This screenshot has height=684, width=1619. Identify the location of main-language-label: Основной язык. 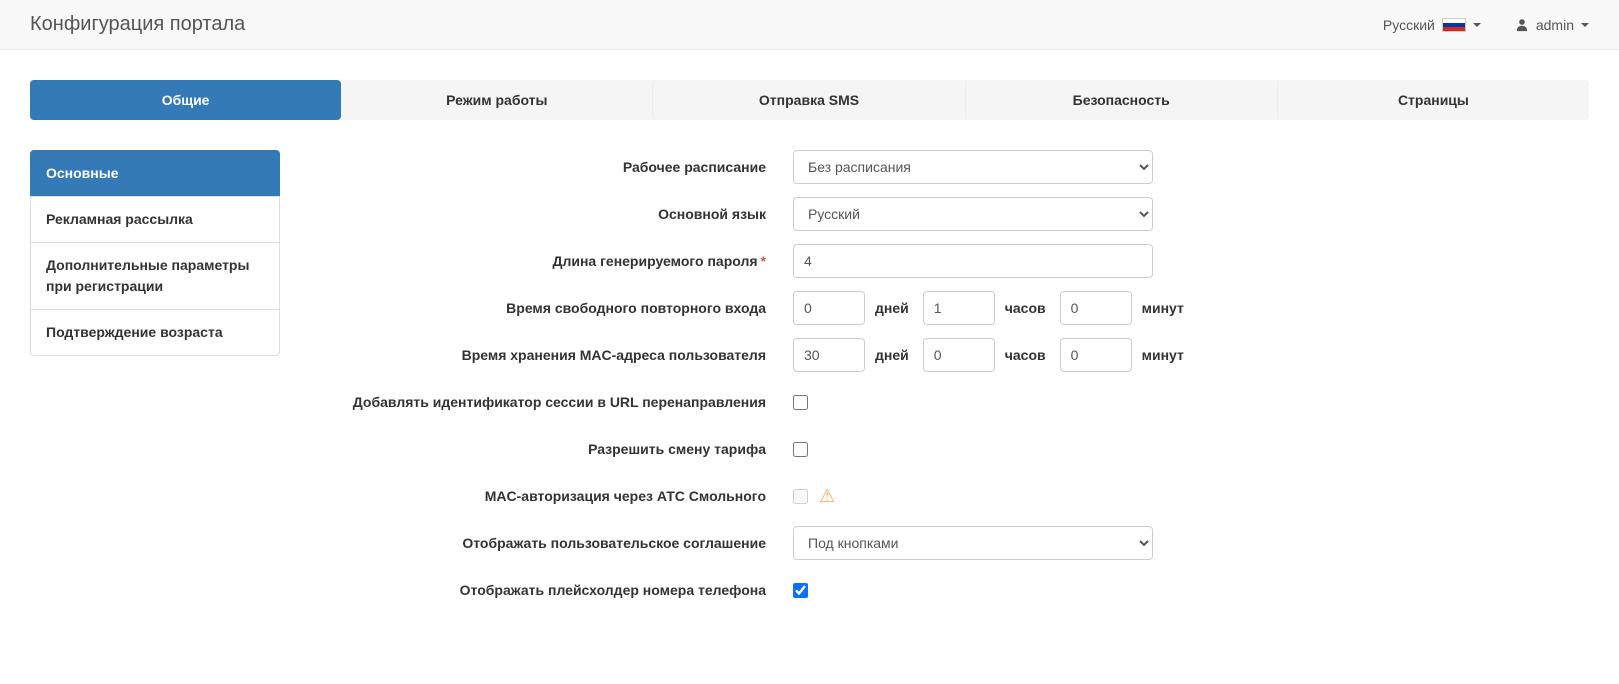
(712, 213).